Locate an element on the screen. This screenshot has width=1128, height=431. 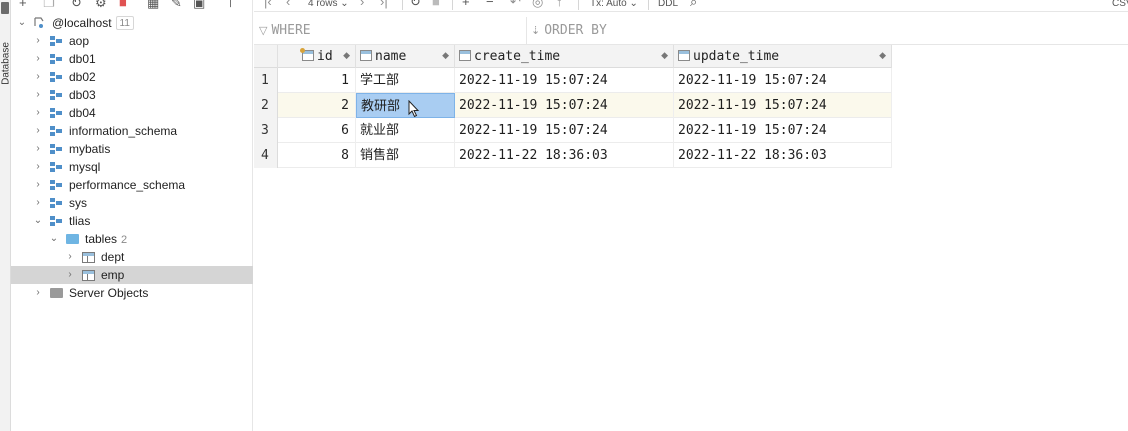
reload-icon: ↻ is located at coordinates (415, 4).